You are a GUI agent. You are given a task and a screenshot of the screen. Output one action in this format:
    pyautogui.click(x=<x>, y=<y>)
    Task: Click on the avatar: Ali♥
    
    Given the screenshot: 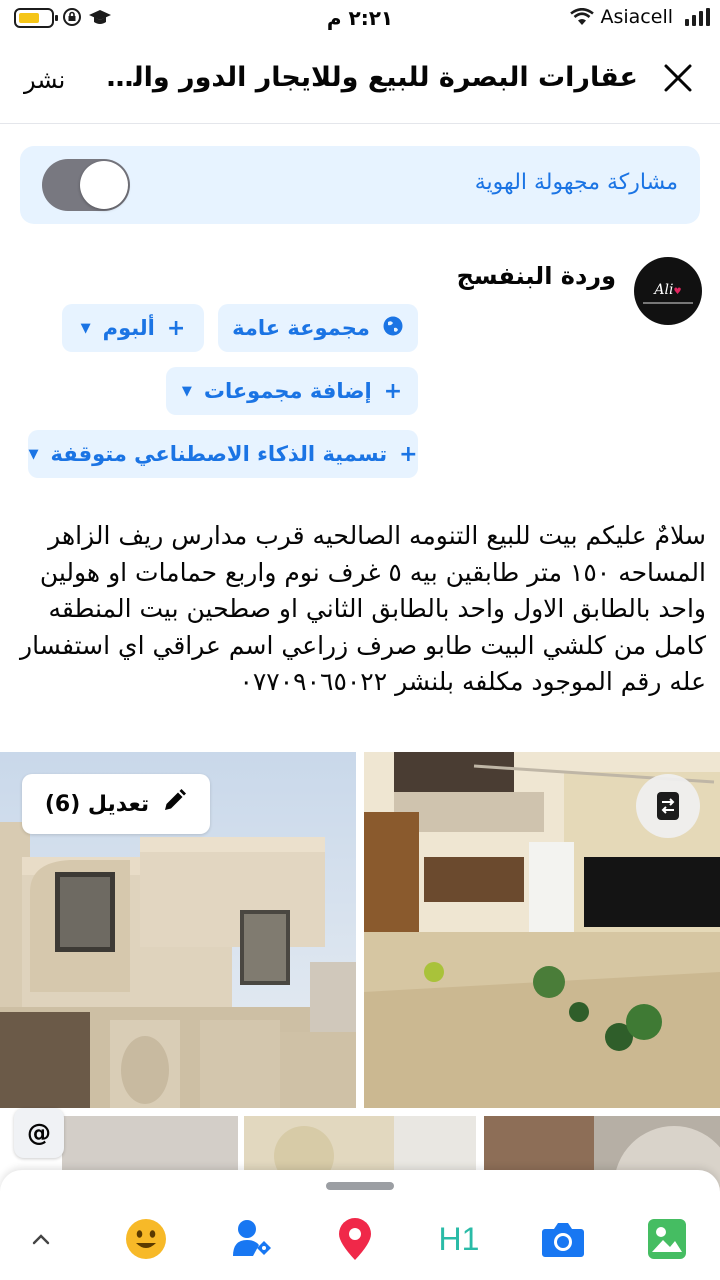 What is the action you would take?
    pyautogui.click(x=668, y=291)
    